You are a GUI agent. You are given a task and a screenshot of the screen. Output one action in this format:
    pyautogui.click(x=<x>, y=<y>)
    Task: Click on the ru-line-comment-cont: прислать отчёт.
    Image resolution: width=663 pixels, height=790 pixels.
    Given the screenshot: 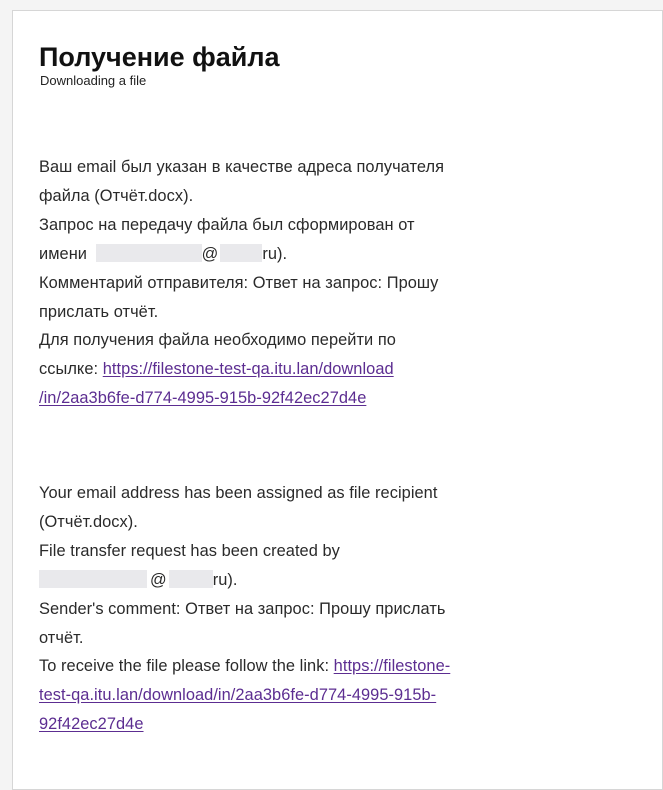 What is the action you would take?
    pyautogui.click(x=99, y=311)
    